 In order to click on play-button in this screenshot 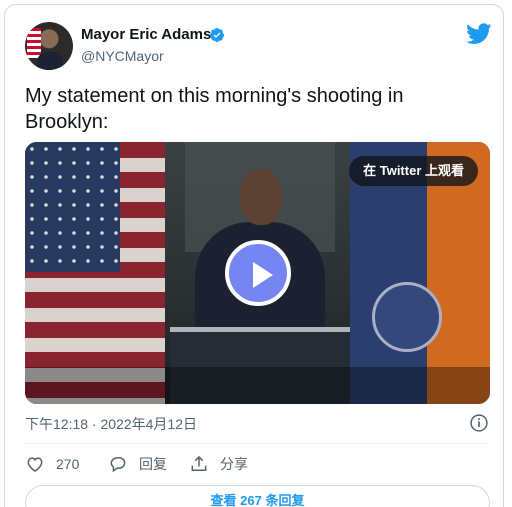, I will do `click(258, 273)`.